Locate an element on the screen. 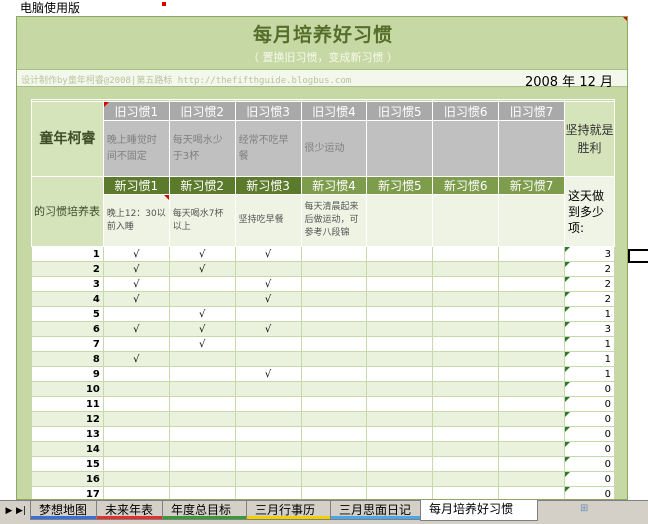 Image resolution: width=648 pixels, height=524 pixels. day-number: 4 is located at coordinates (67, 299).